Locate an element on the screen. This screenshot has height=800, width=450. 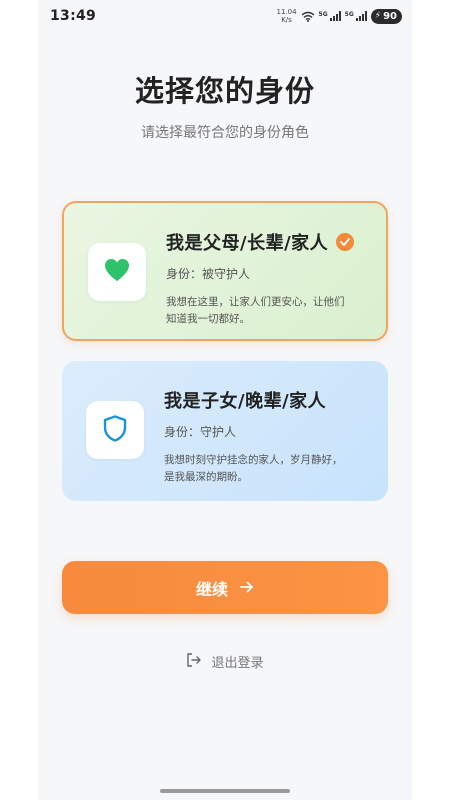
card-title-row: 我是父母/长辈/家人 is located at coordinates (266, 242).